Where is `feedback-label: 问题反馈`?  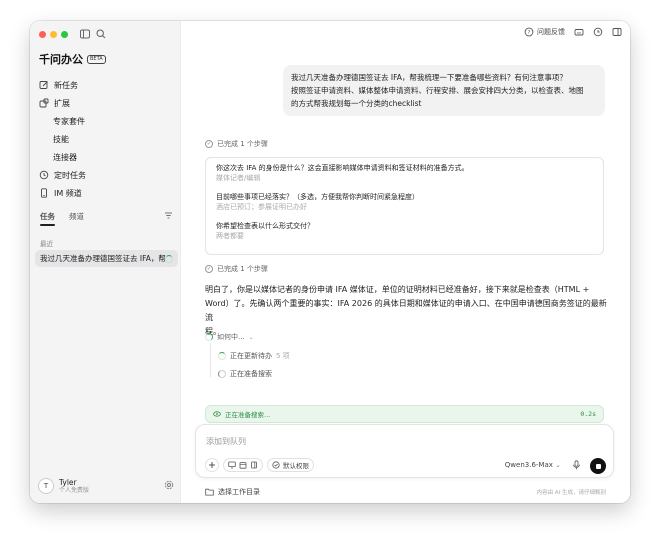 feedback-label: 问题反馈 is located at coordinates (551, 32).